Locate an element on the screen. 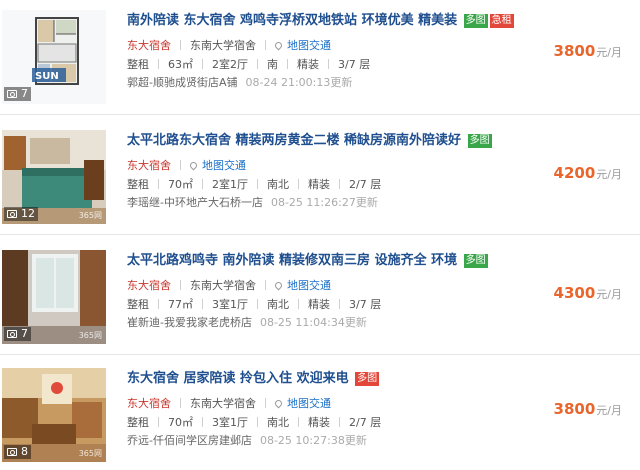  agent-name: 李瑶继-中环地产大石桥一店 is located at coordinates (195, 202).